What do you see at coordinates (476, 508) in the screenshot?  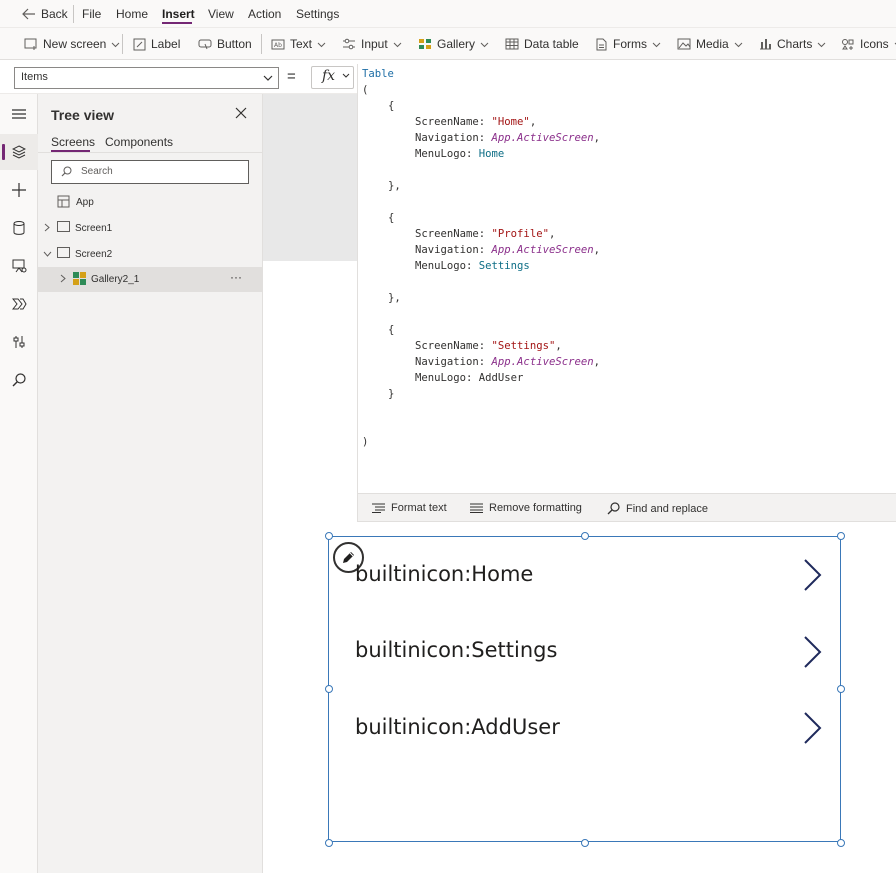 I see `remove-formatting-icon` at bounding box center [476, 508].